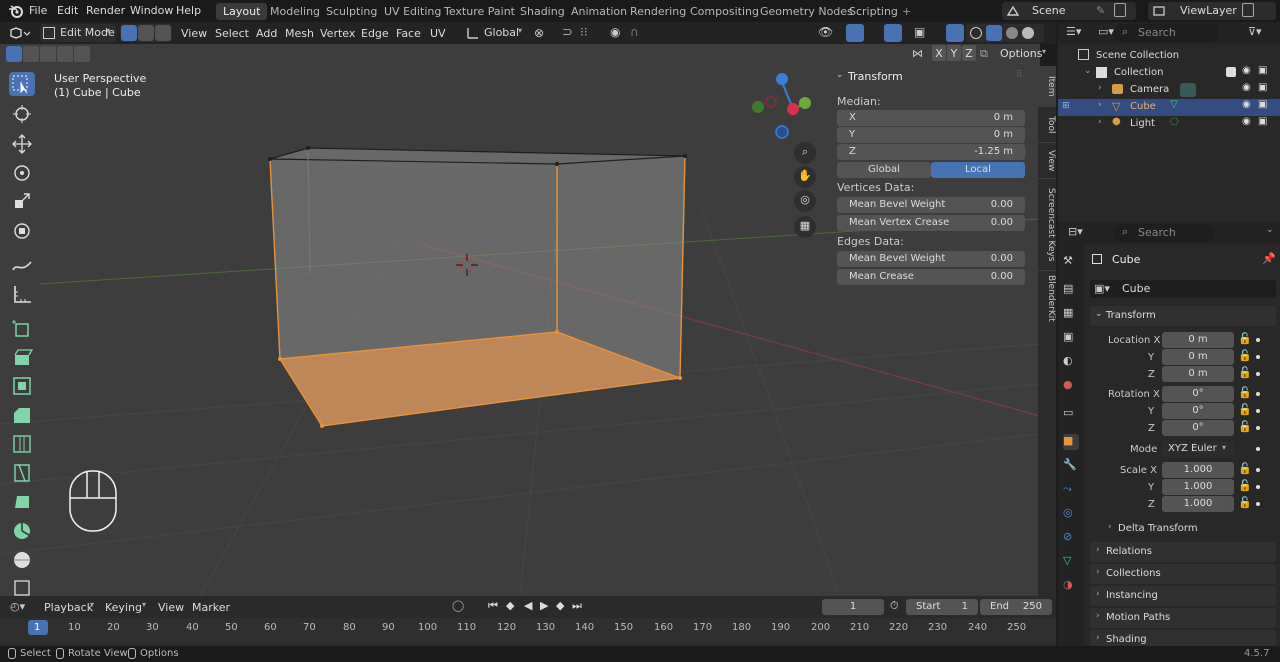 The width and height of the screenshot is (1280, 662). Describe the element at coordinates (1073, 31) in the screenshot. I see `outliner-editor-icon: ☰▾` at that location.